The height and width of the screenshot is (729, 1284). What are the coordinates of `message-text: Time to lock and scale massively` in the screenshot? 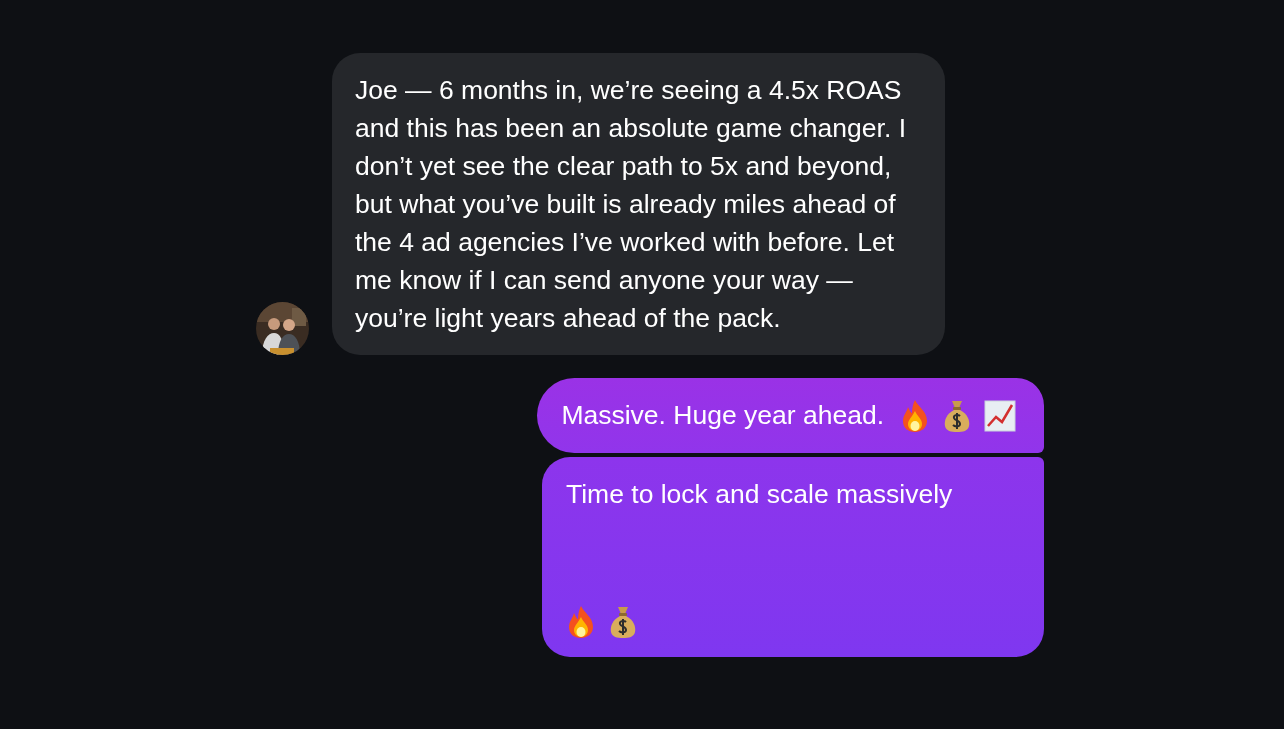 It's located at (760, 494).